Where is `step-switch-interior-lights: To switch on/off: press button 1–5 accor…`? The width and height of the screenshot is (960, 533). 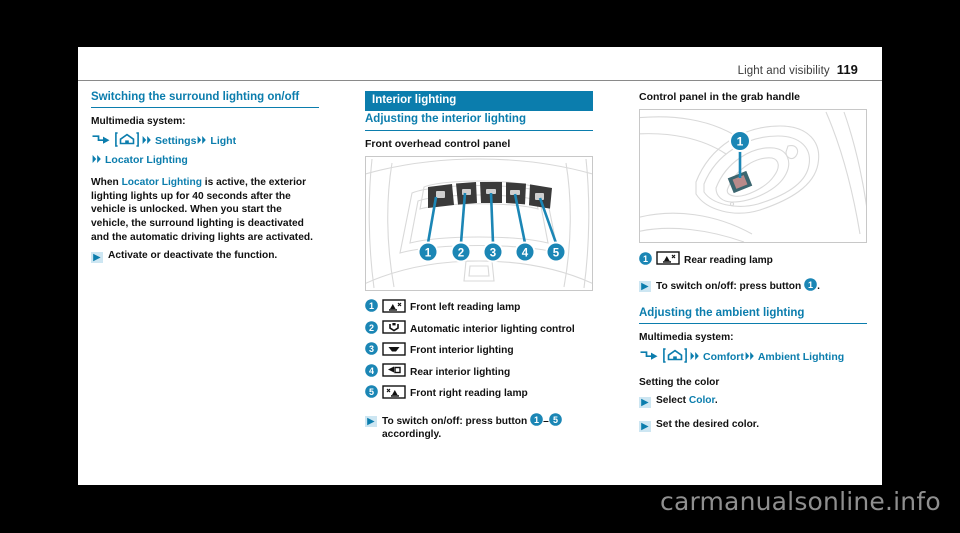
step-switch-interior-lights: To switch on/off: press button 1–5 accor… is located at coordinates (479, 427).